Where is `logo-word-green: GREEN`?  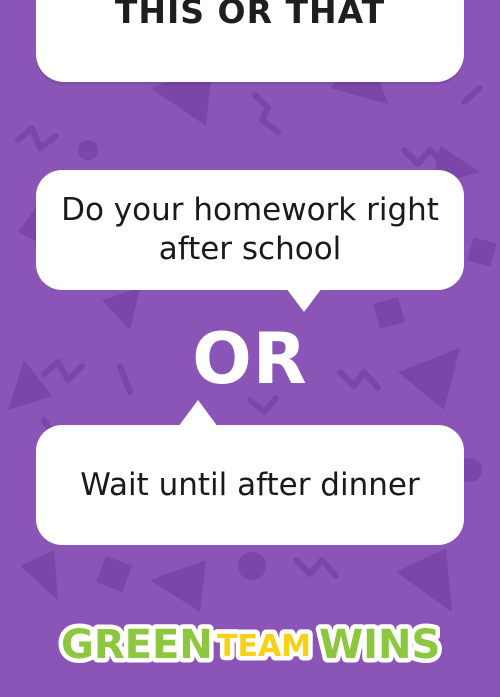
logo-word-green: GREEN is located at coordinates (137, 645).